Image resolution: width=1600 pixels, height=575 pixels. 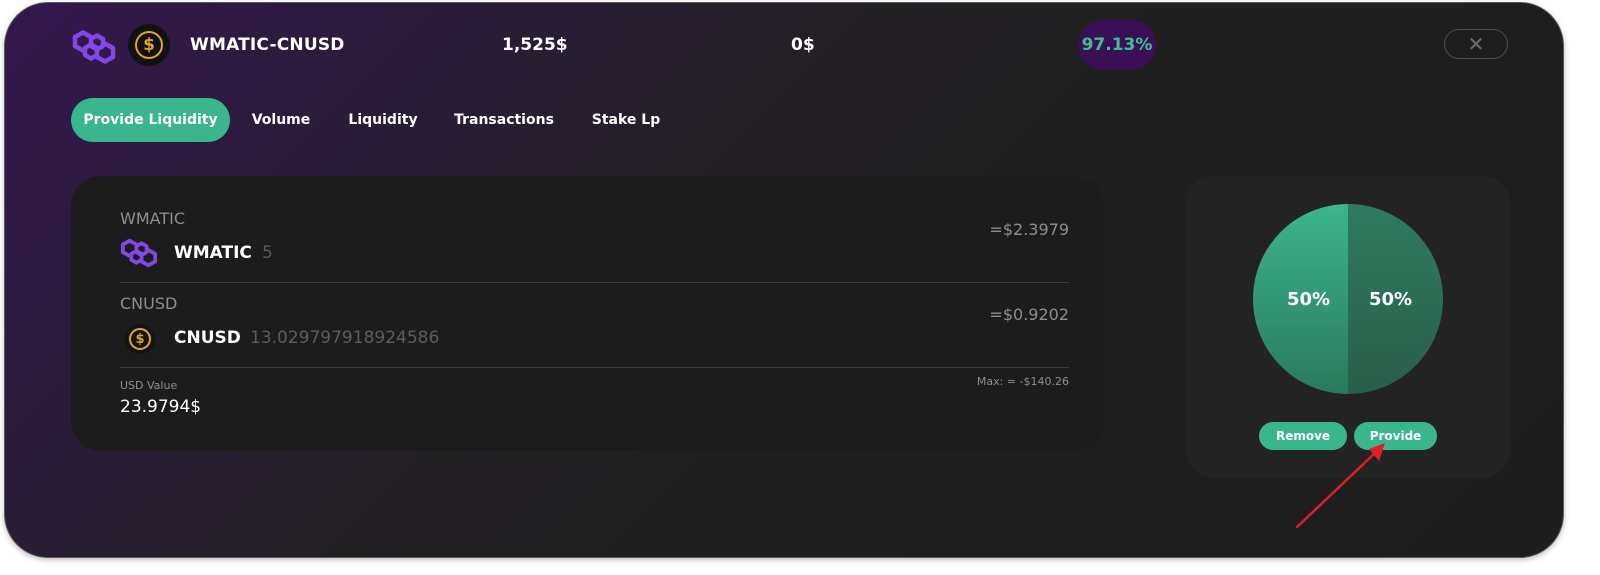 What do you see at coordinates (149, 45) in the screenshot?
I see `cnusd-coin-icon: $` at bounding box center [149, 45].